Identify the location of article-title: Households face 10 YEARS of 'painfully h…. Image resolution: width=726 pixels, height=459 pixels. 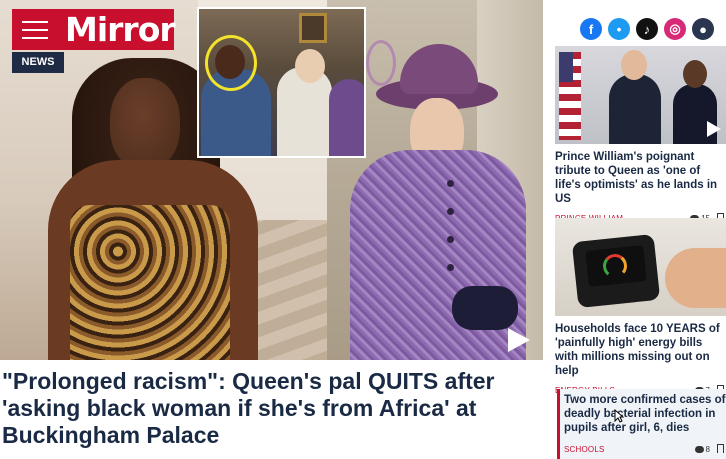
(640, 350).